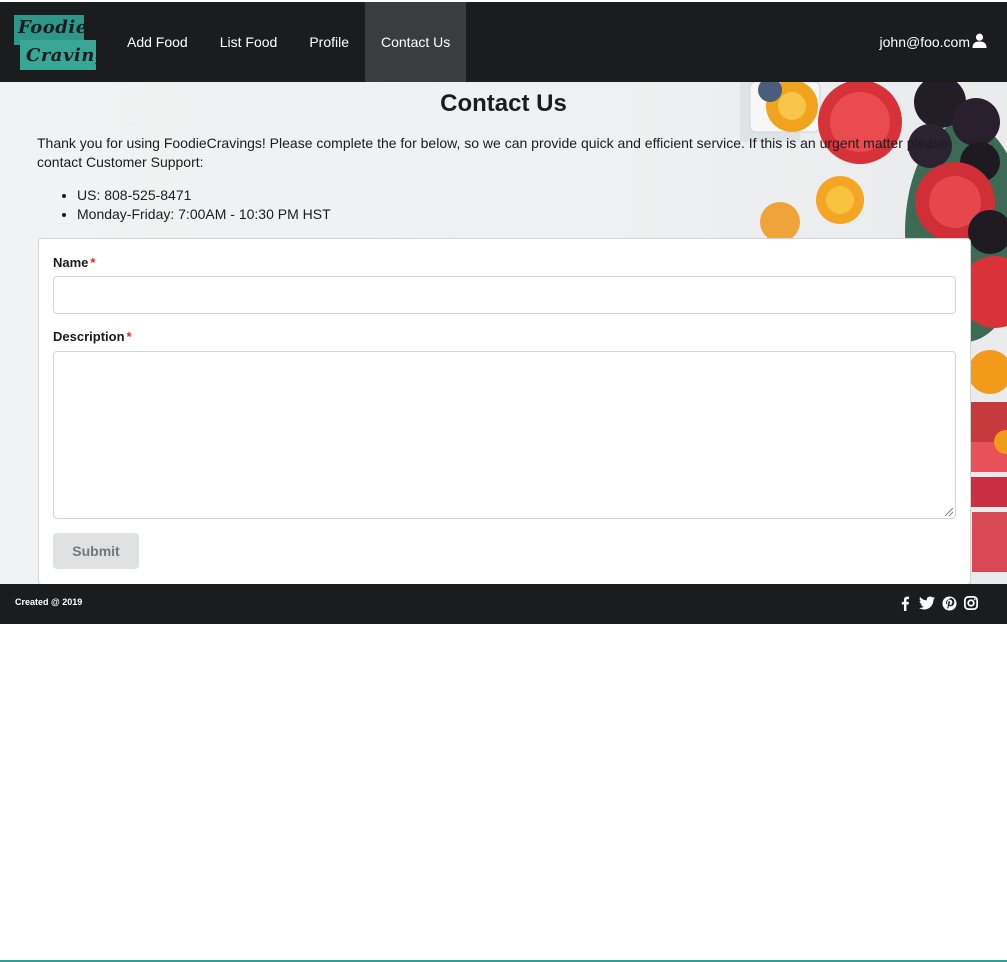 This screenshot has width=1007, height=962. I want to click on nav-list-food: List Food, so click(249, 42).